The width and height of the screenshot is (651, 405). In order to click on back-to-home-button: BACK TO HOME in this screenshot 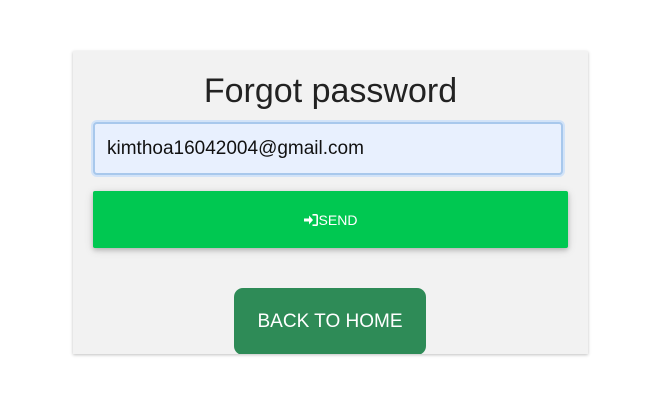, I will do `click(330, 321)`.